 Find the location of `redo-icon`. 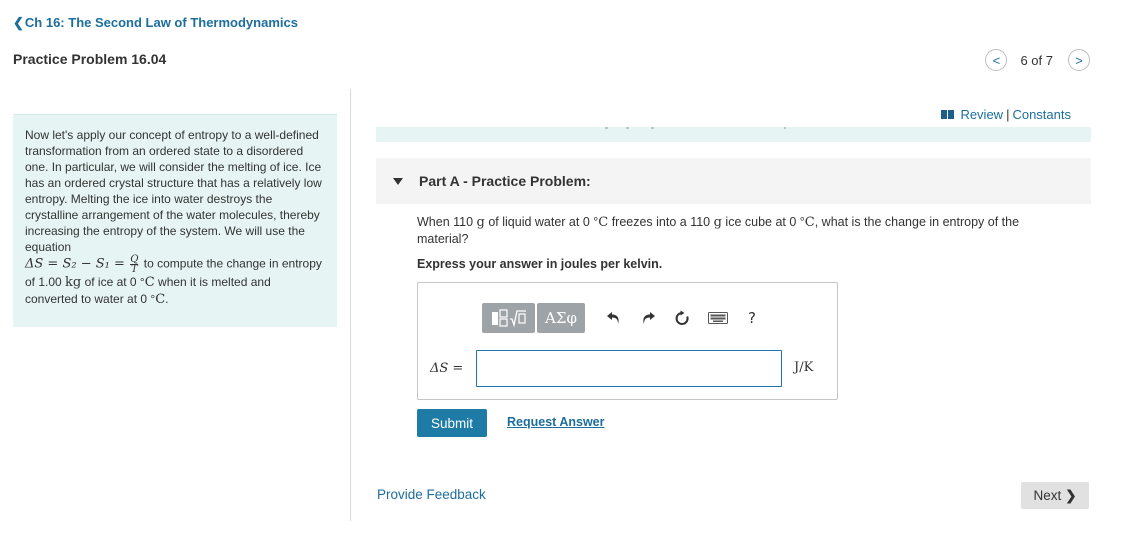

redo-icon is located at coordinates (648, 318).